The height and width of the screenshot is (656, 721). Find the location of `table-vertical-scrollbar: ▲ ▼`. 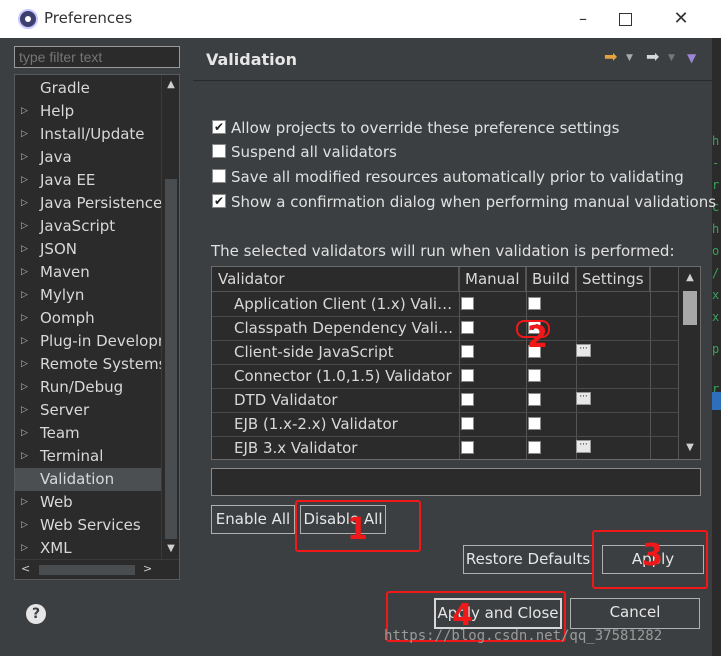

table-vertical-scrollbar: ▲ ▼ is located at coordinates (689, 363).